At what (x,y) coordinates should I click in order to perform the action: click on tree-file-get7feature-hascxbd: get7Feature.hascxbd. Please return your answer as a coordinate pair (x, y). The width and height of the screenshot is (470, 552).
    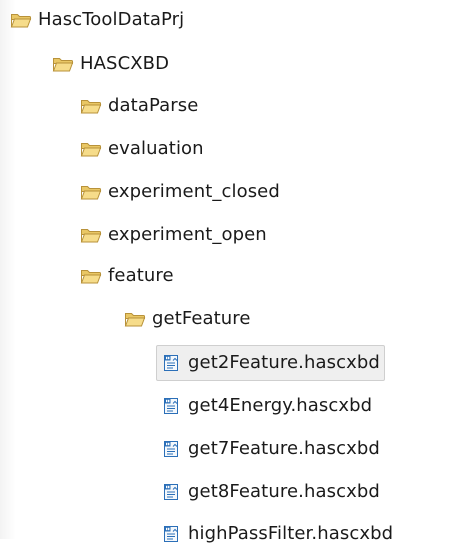
    Looking at the image, I should click on (270, 449).